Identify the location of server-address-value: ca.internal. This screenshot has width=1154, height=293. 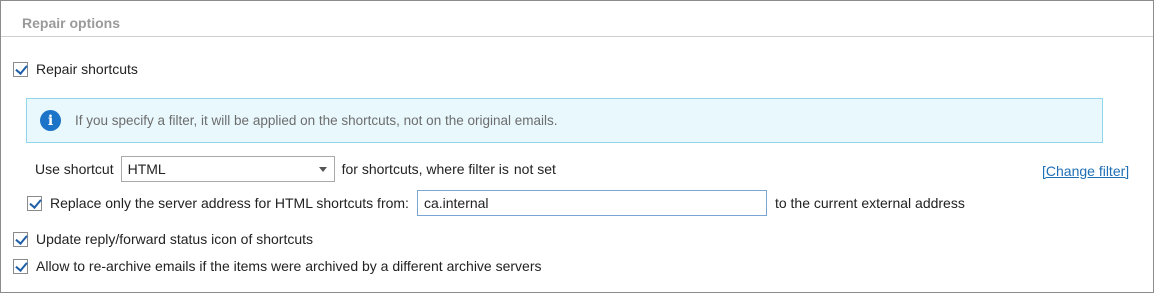
(456, 203).